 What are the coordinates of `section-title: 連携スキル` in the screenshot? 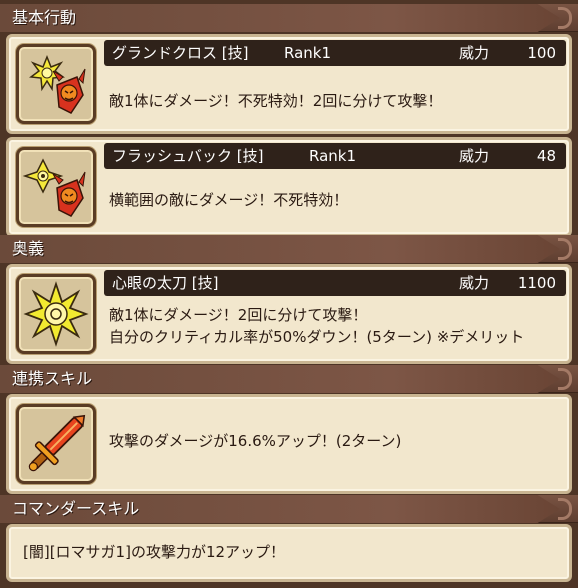 It's located at (52, 378).